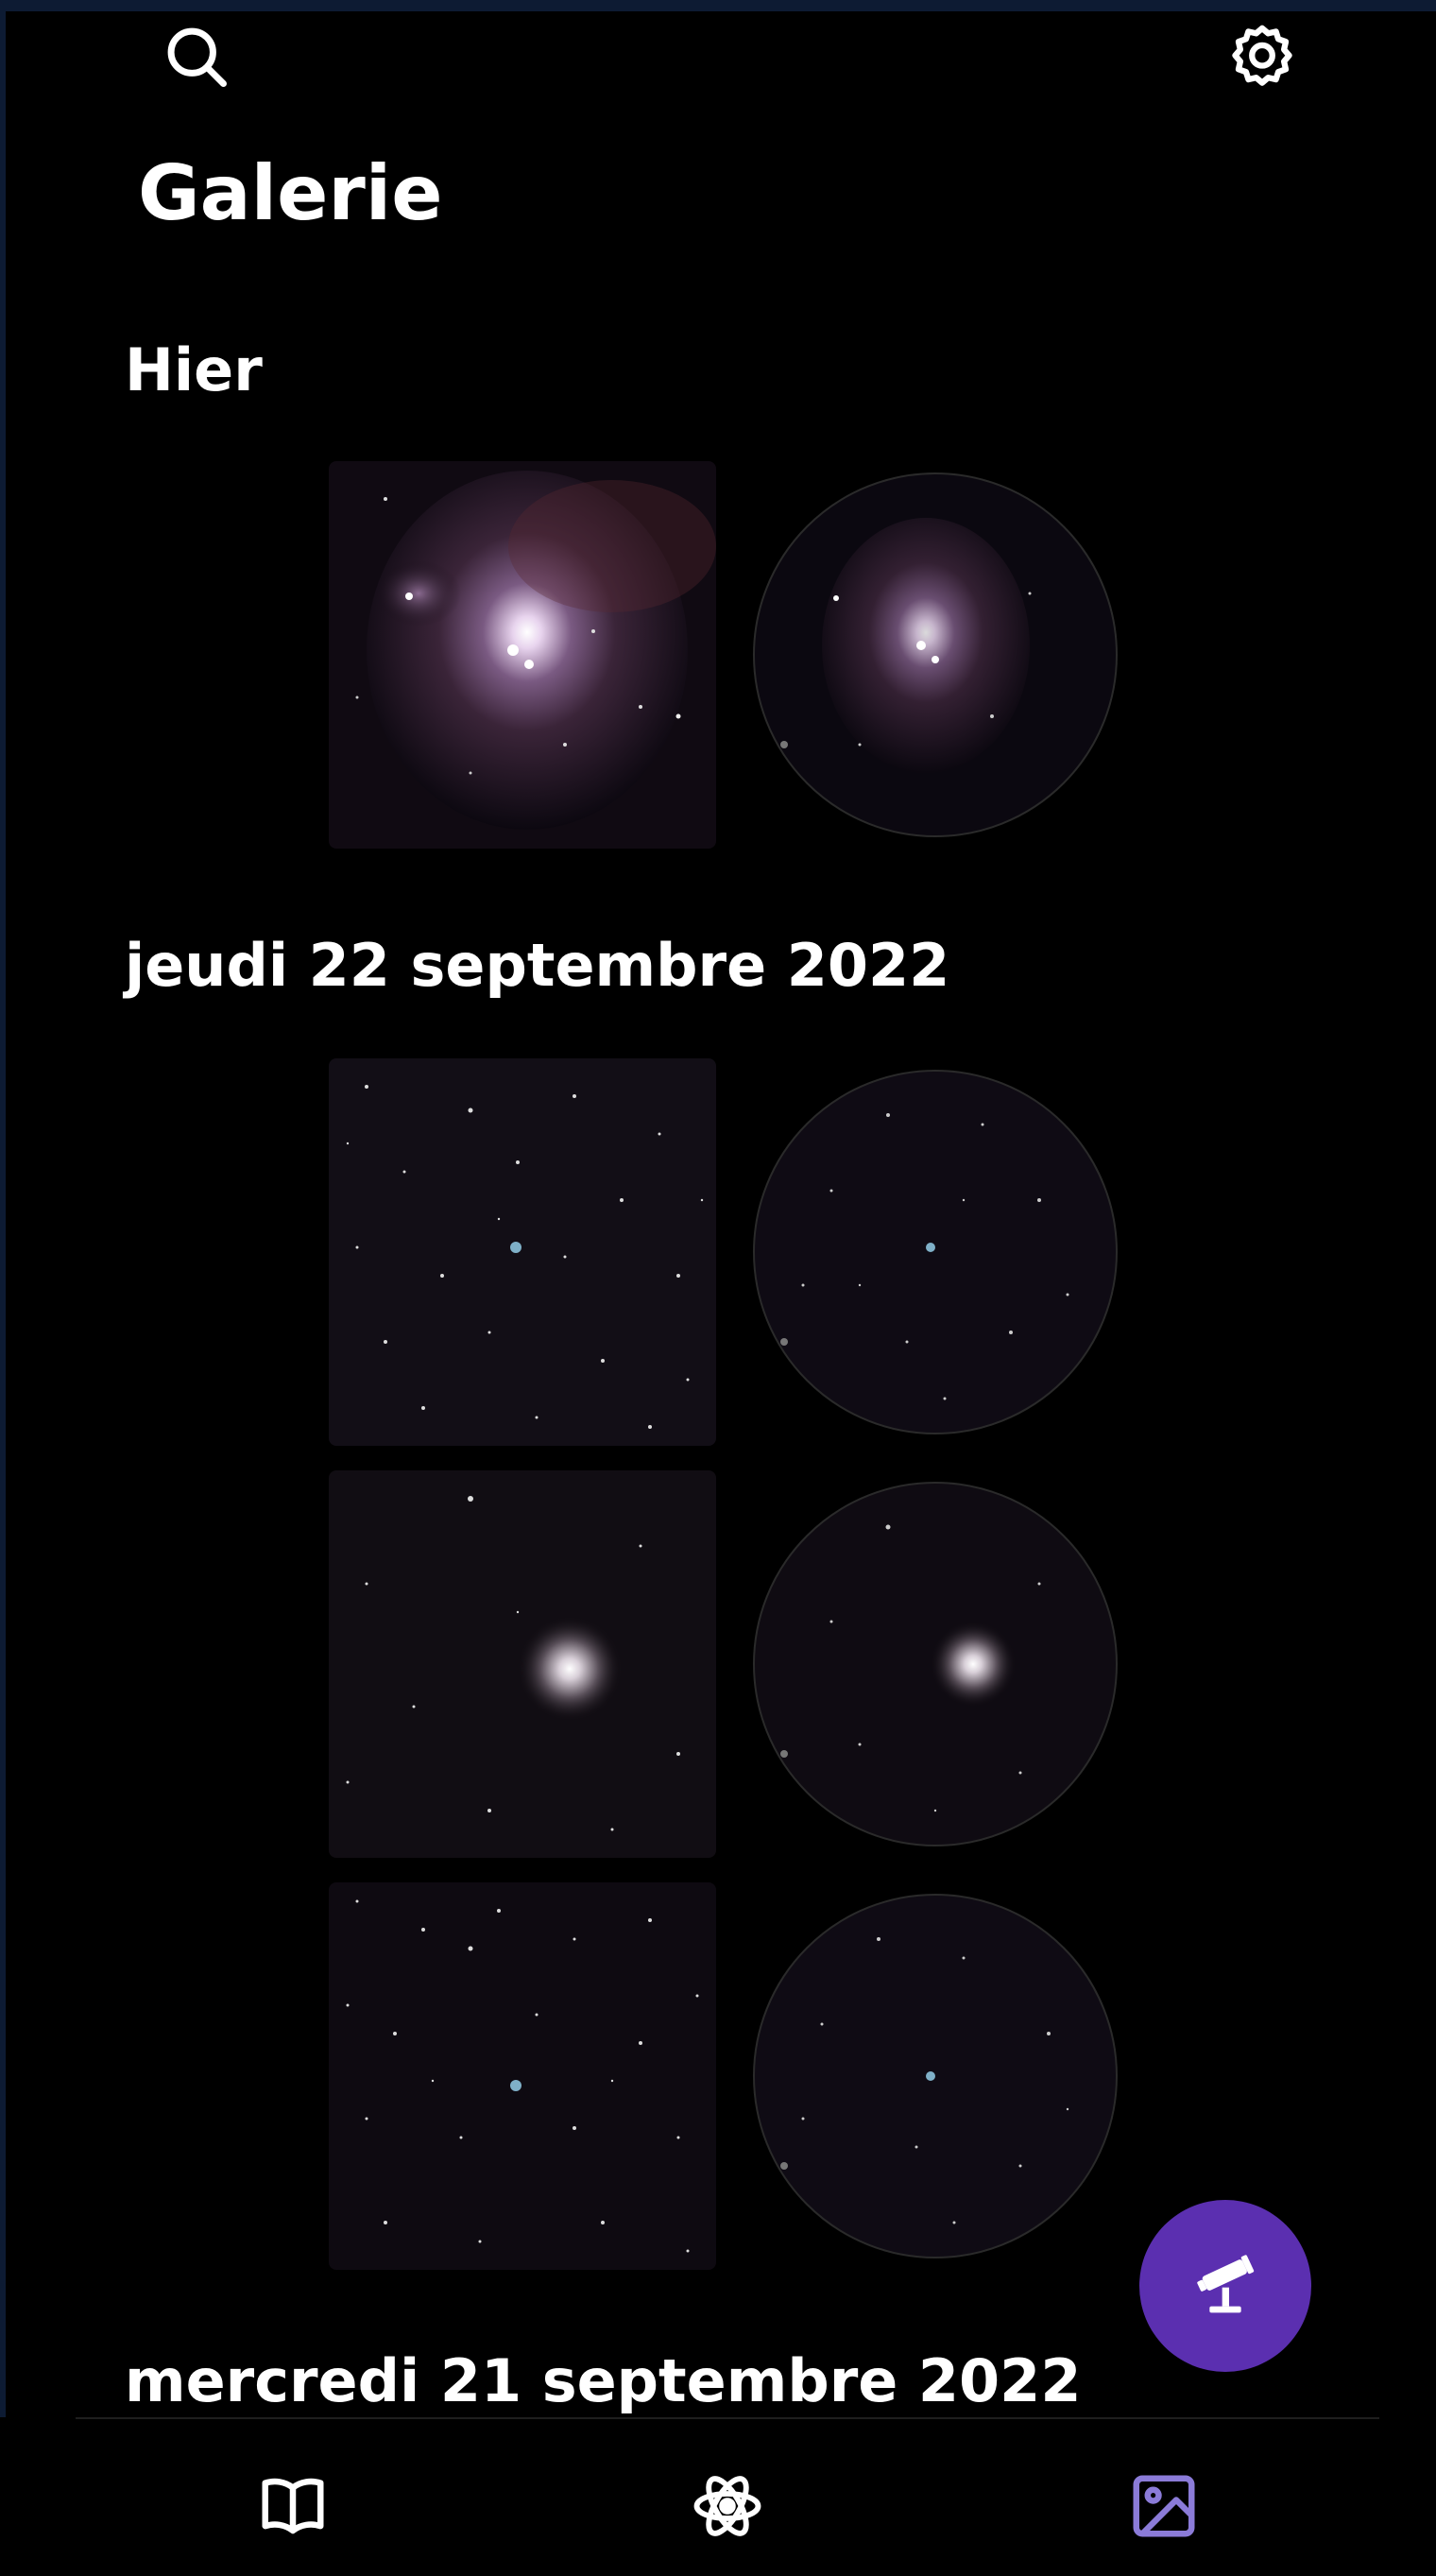 The width and height of the screenshot is (1436, 2576). Describe the element at coordinates (603, 2380) in the screenshot. I see `section-title: mercredi 21 septembre 2022` at that location.